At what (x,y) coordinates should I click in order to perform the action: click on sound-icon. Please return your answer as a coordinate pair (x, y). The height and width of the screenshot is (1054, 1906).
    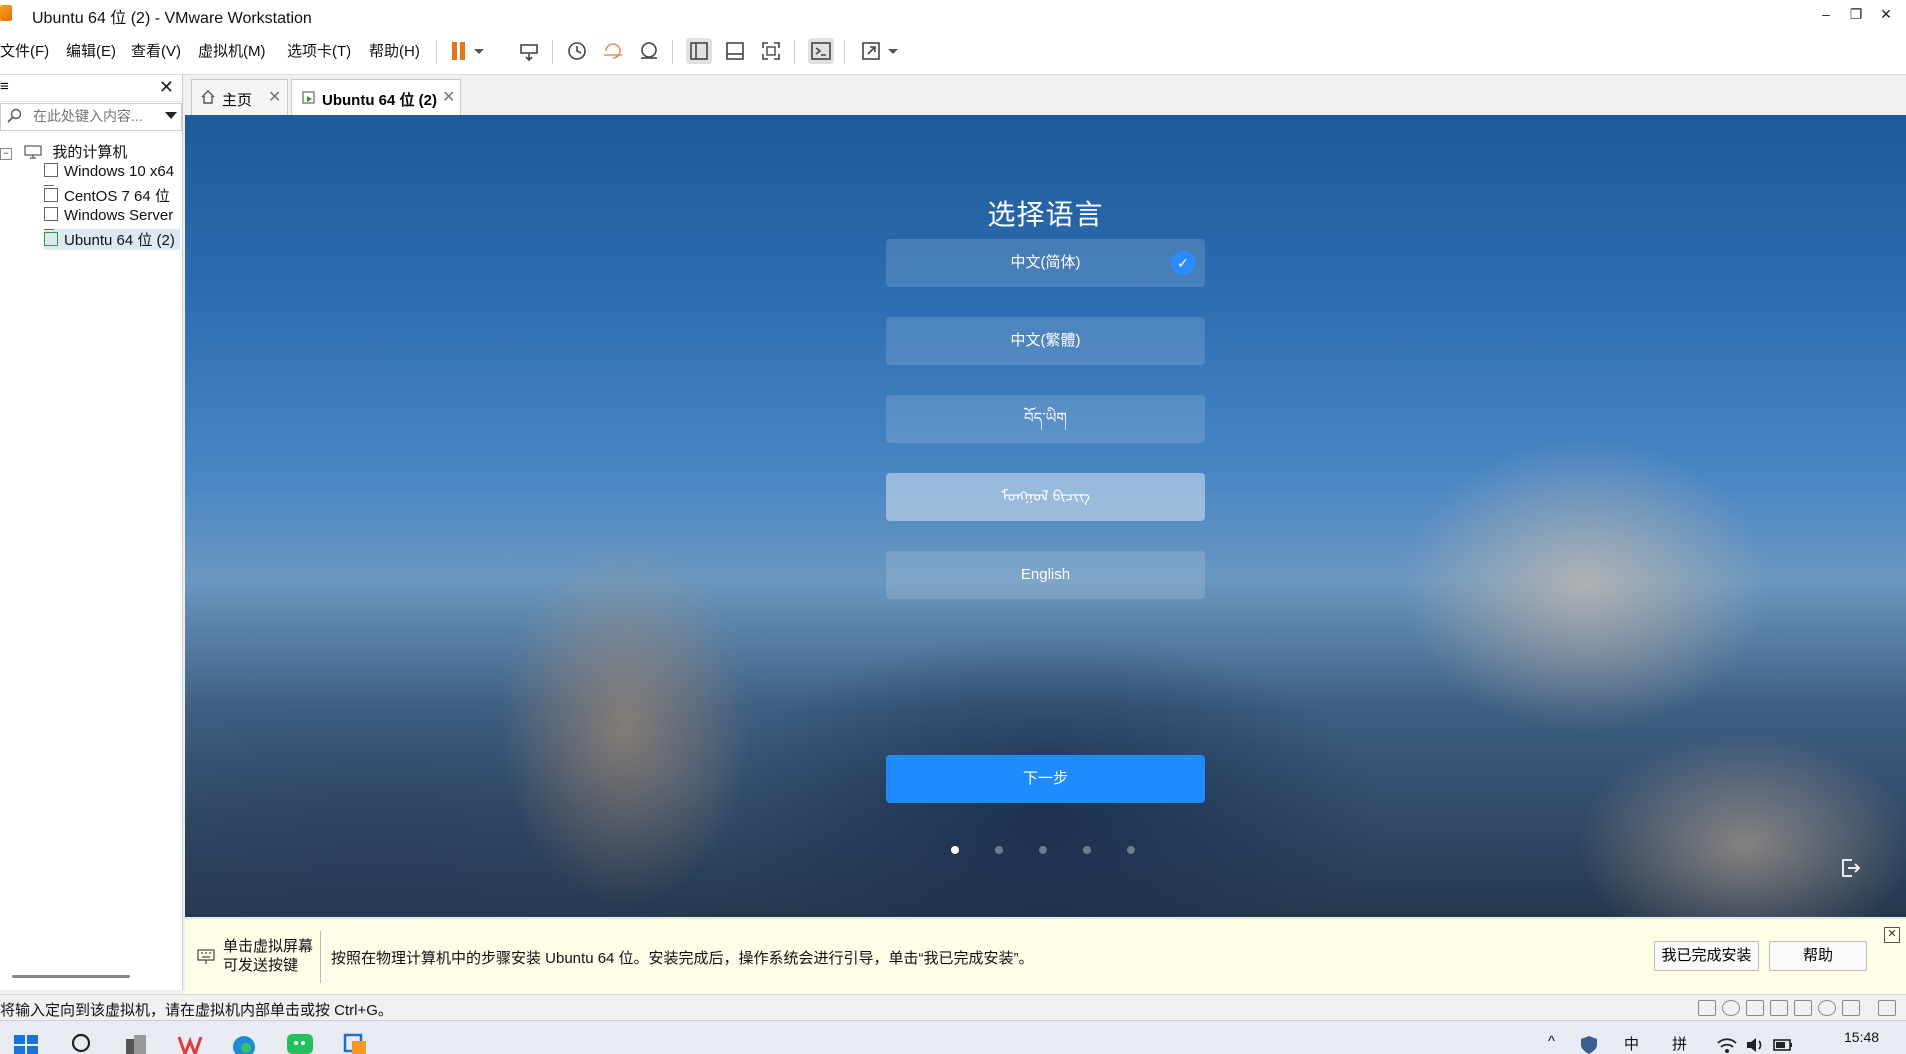
    Looking at the image, I should click on (1803, 1008).